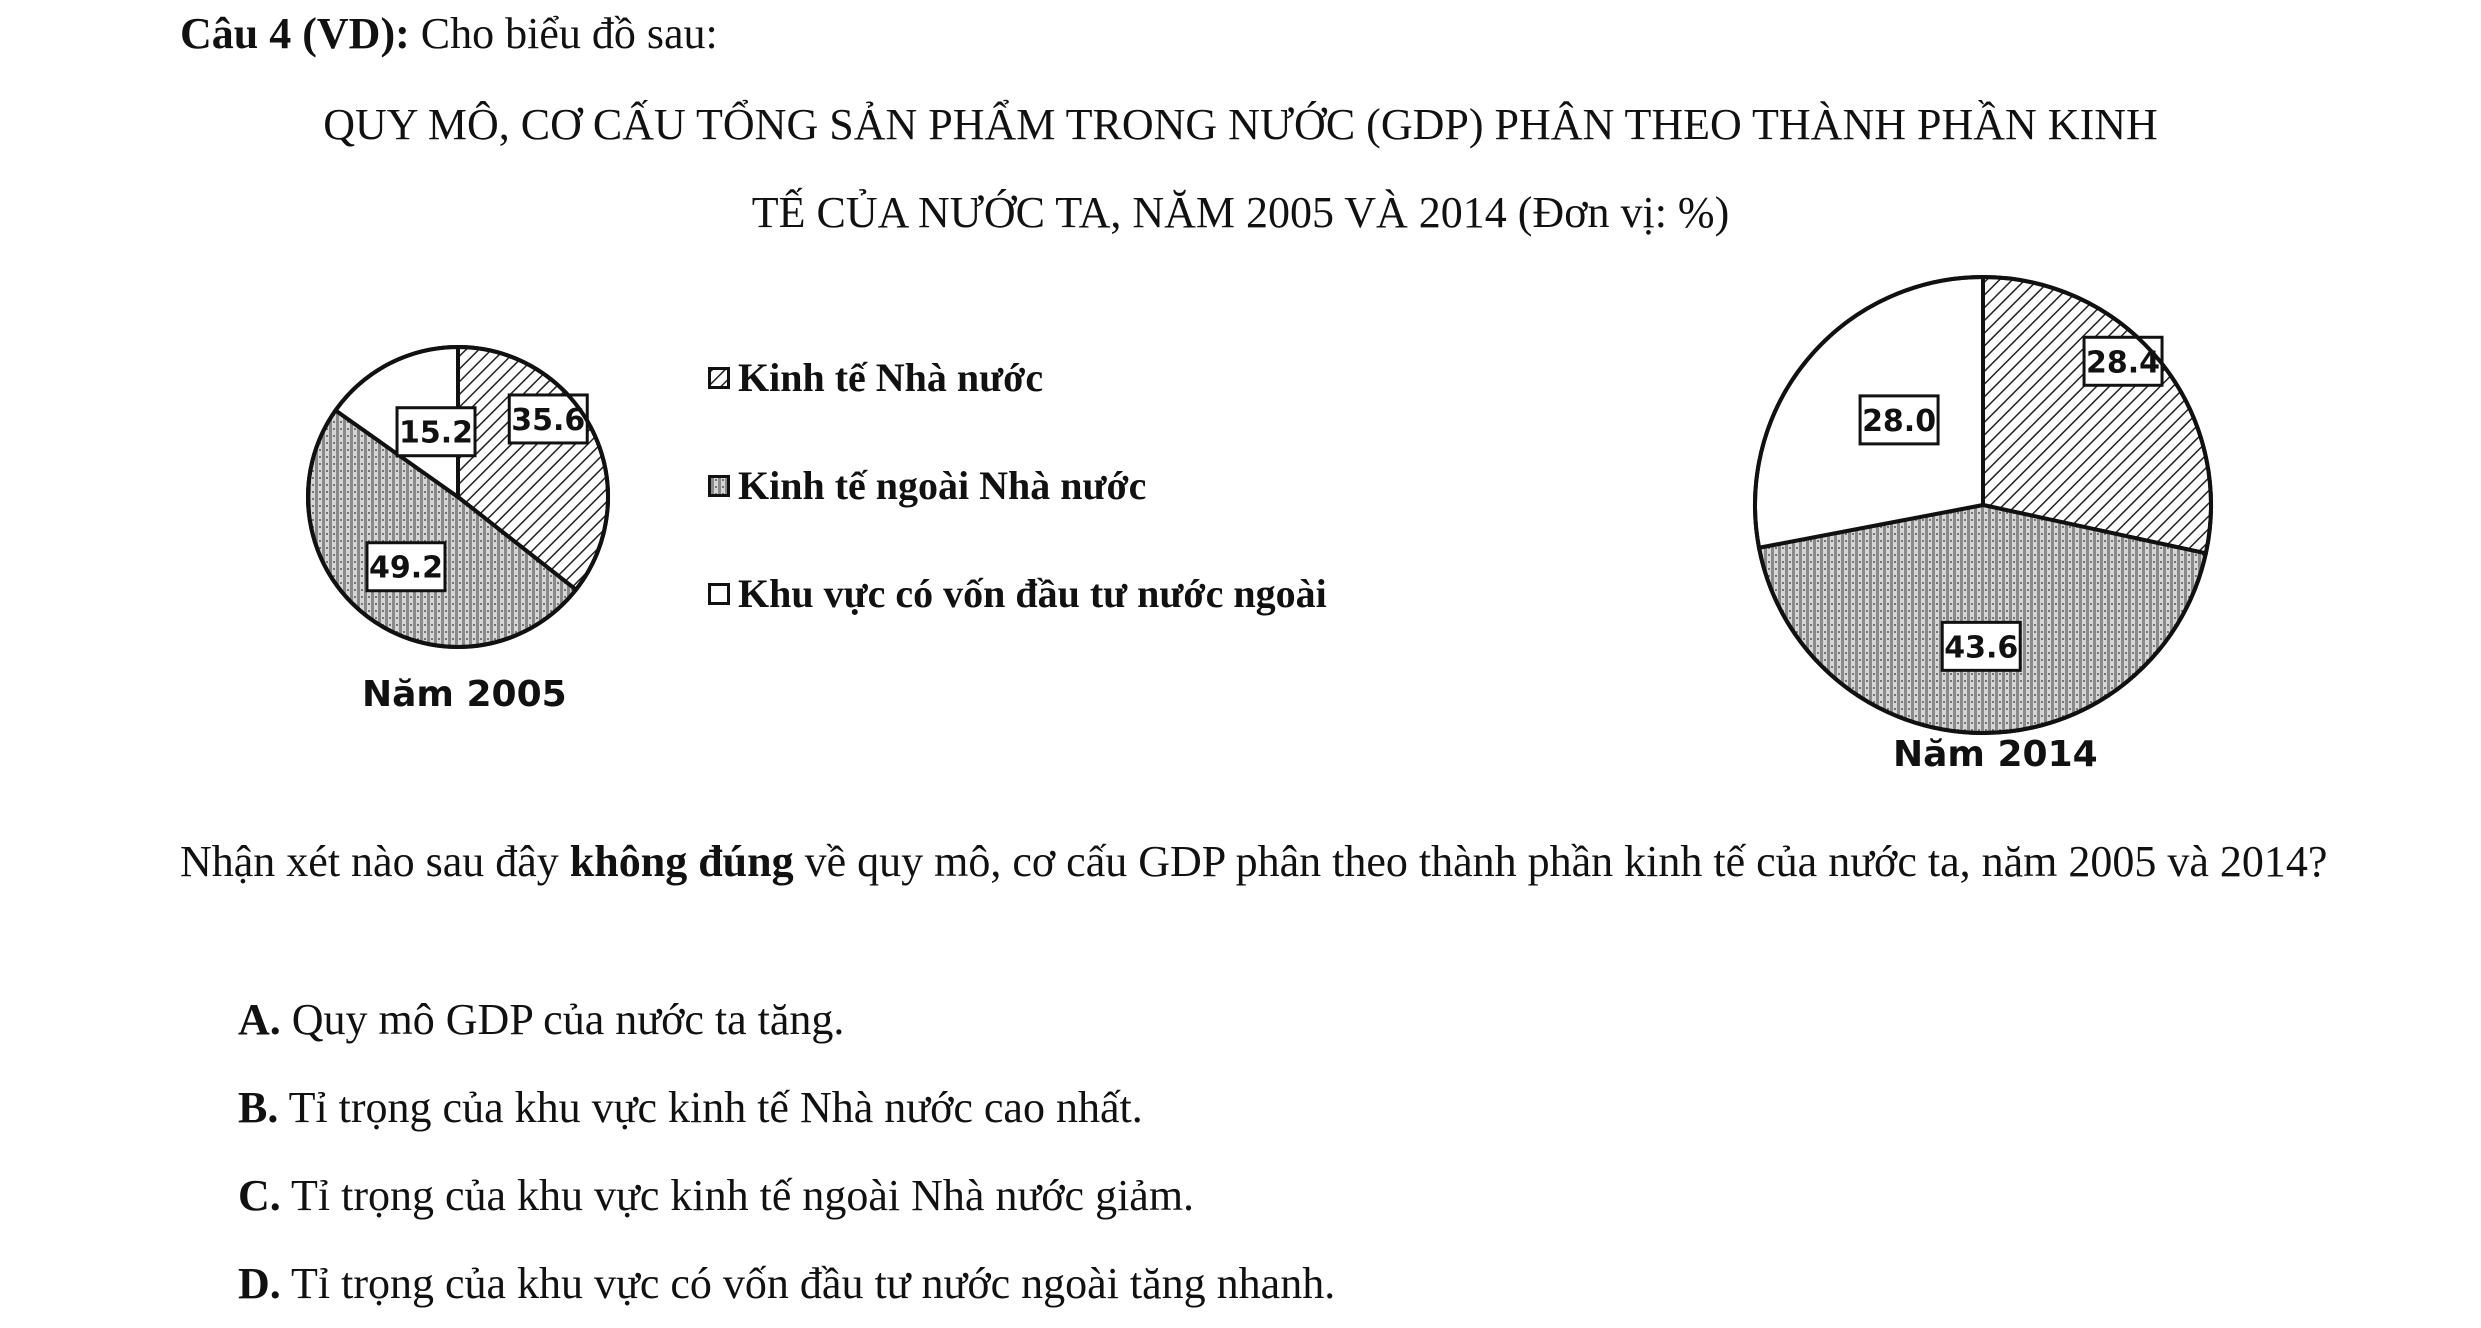 This screenshot has height=1328, width=2481. Describe the element at coordinates (259, 1283) in the screenshot. I see `option-d-letter: D.` at that location.